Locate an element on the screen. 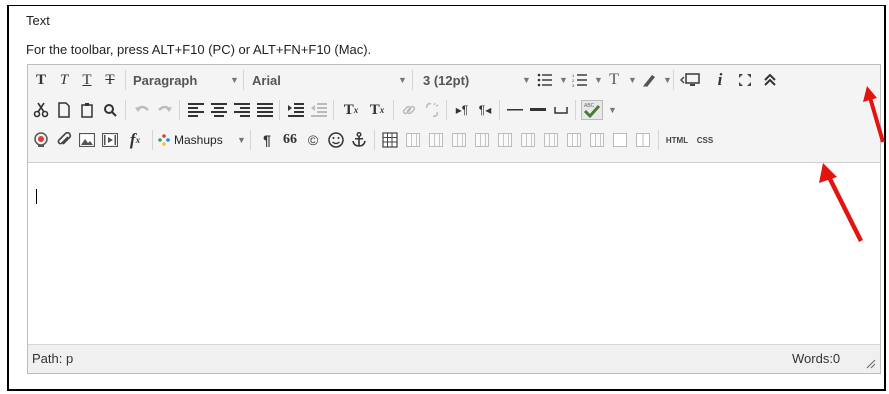  justify-icon is located at coordinates (265, 110).